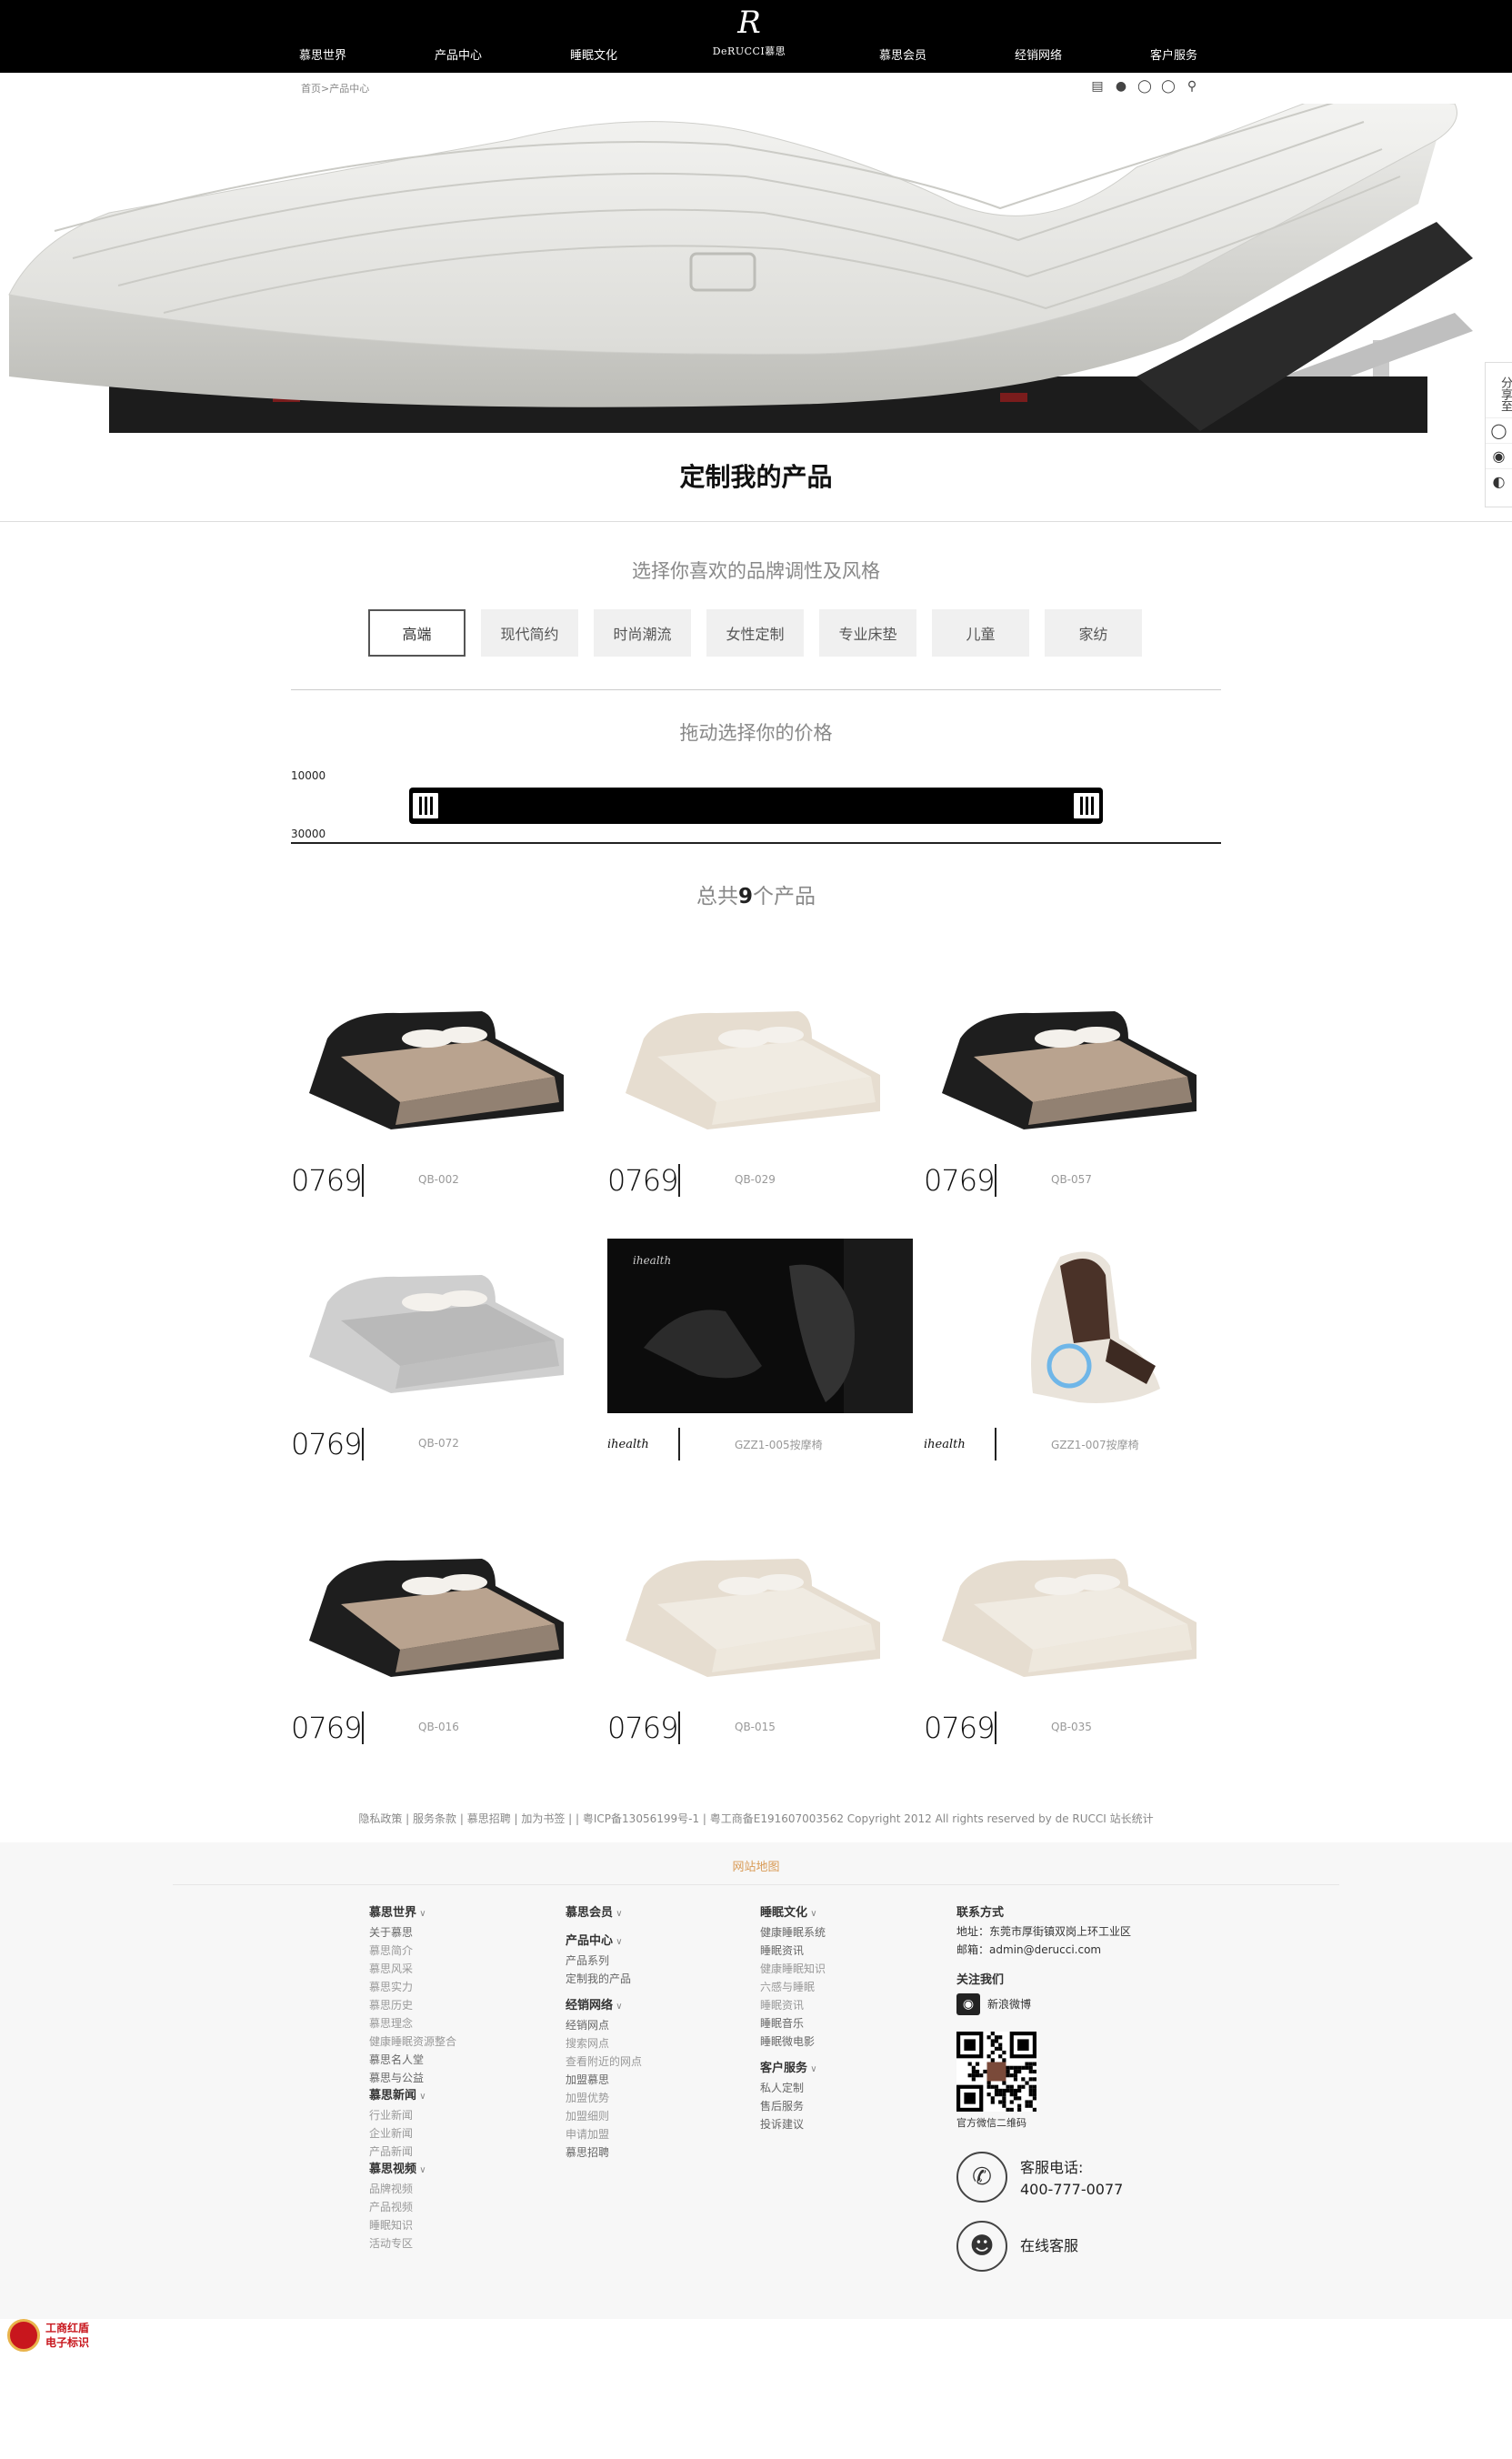 The image size is (1512, 2459). Describe the element at coordinates (793, 1932) in the screenshot. I see `sitemap-link: 健康睡眠系统` at that location.